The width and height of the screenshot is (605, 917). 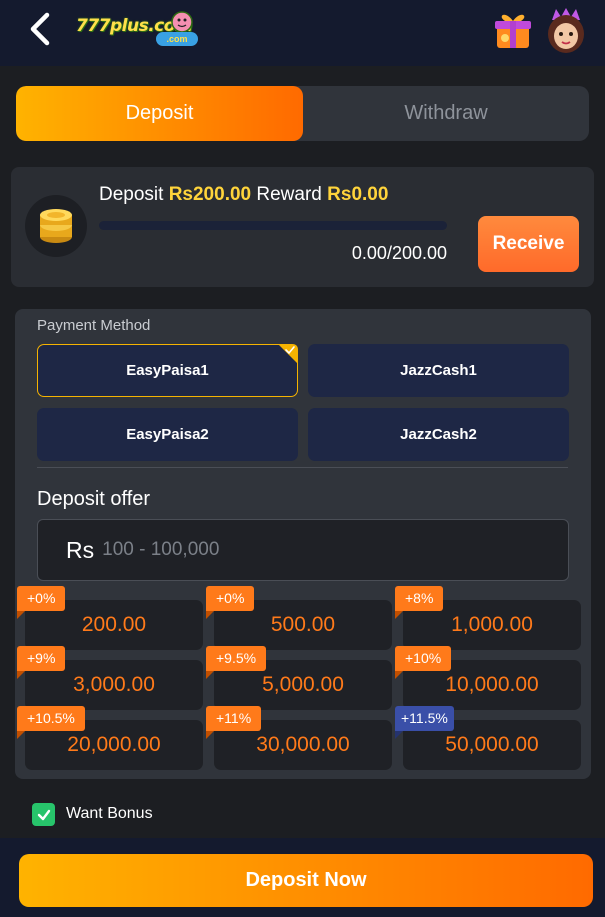 I want to click on payment-method-label: Payment Method, so click(x=94, y=325).